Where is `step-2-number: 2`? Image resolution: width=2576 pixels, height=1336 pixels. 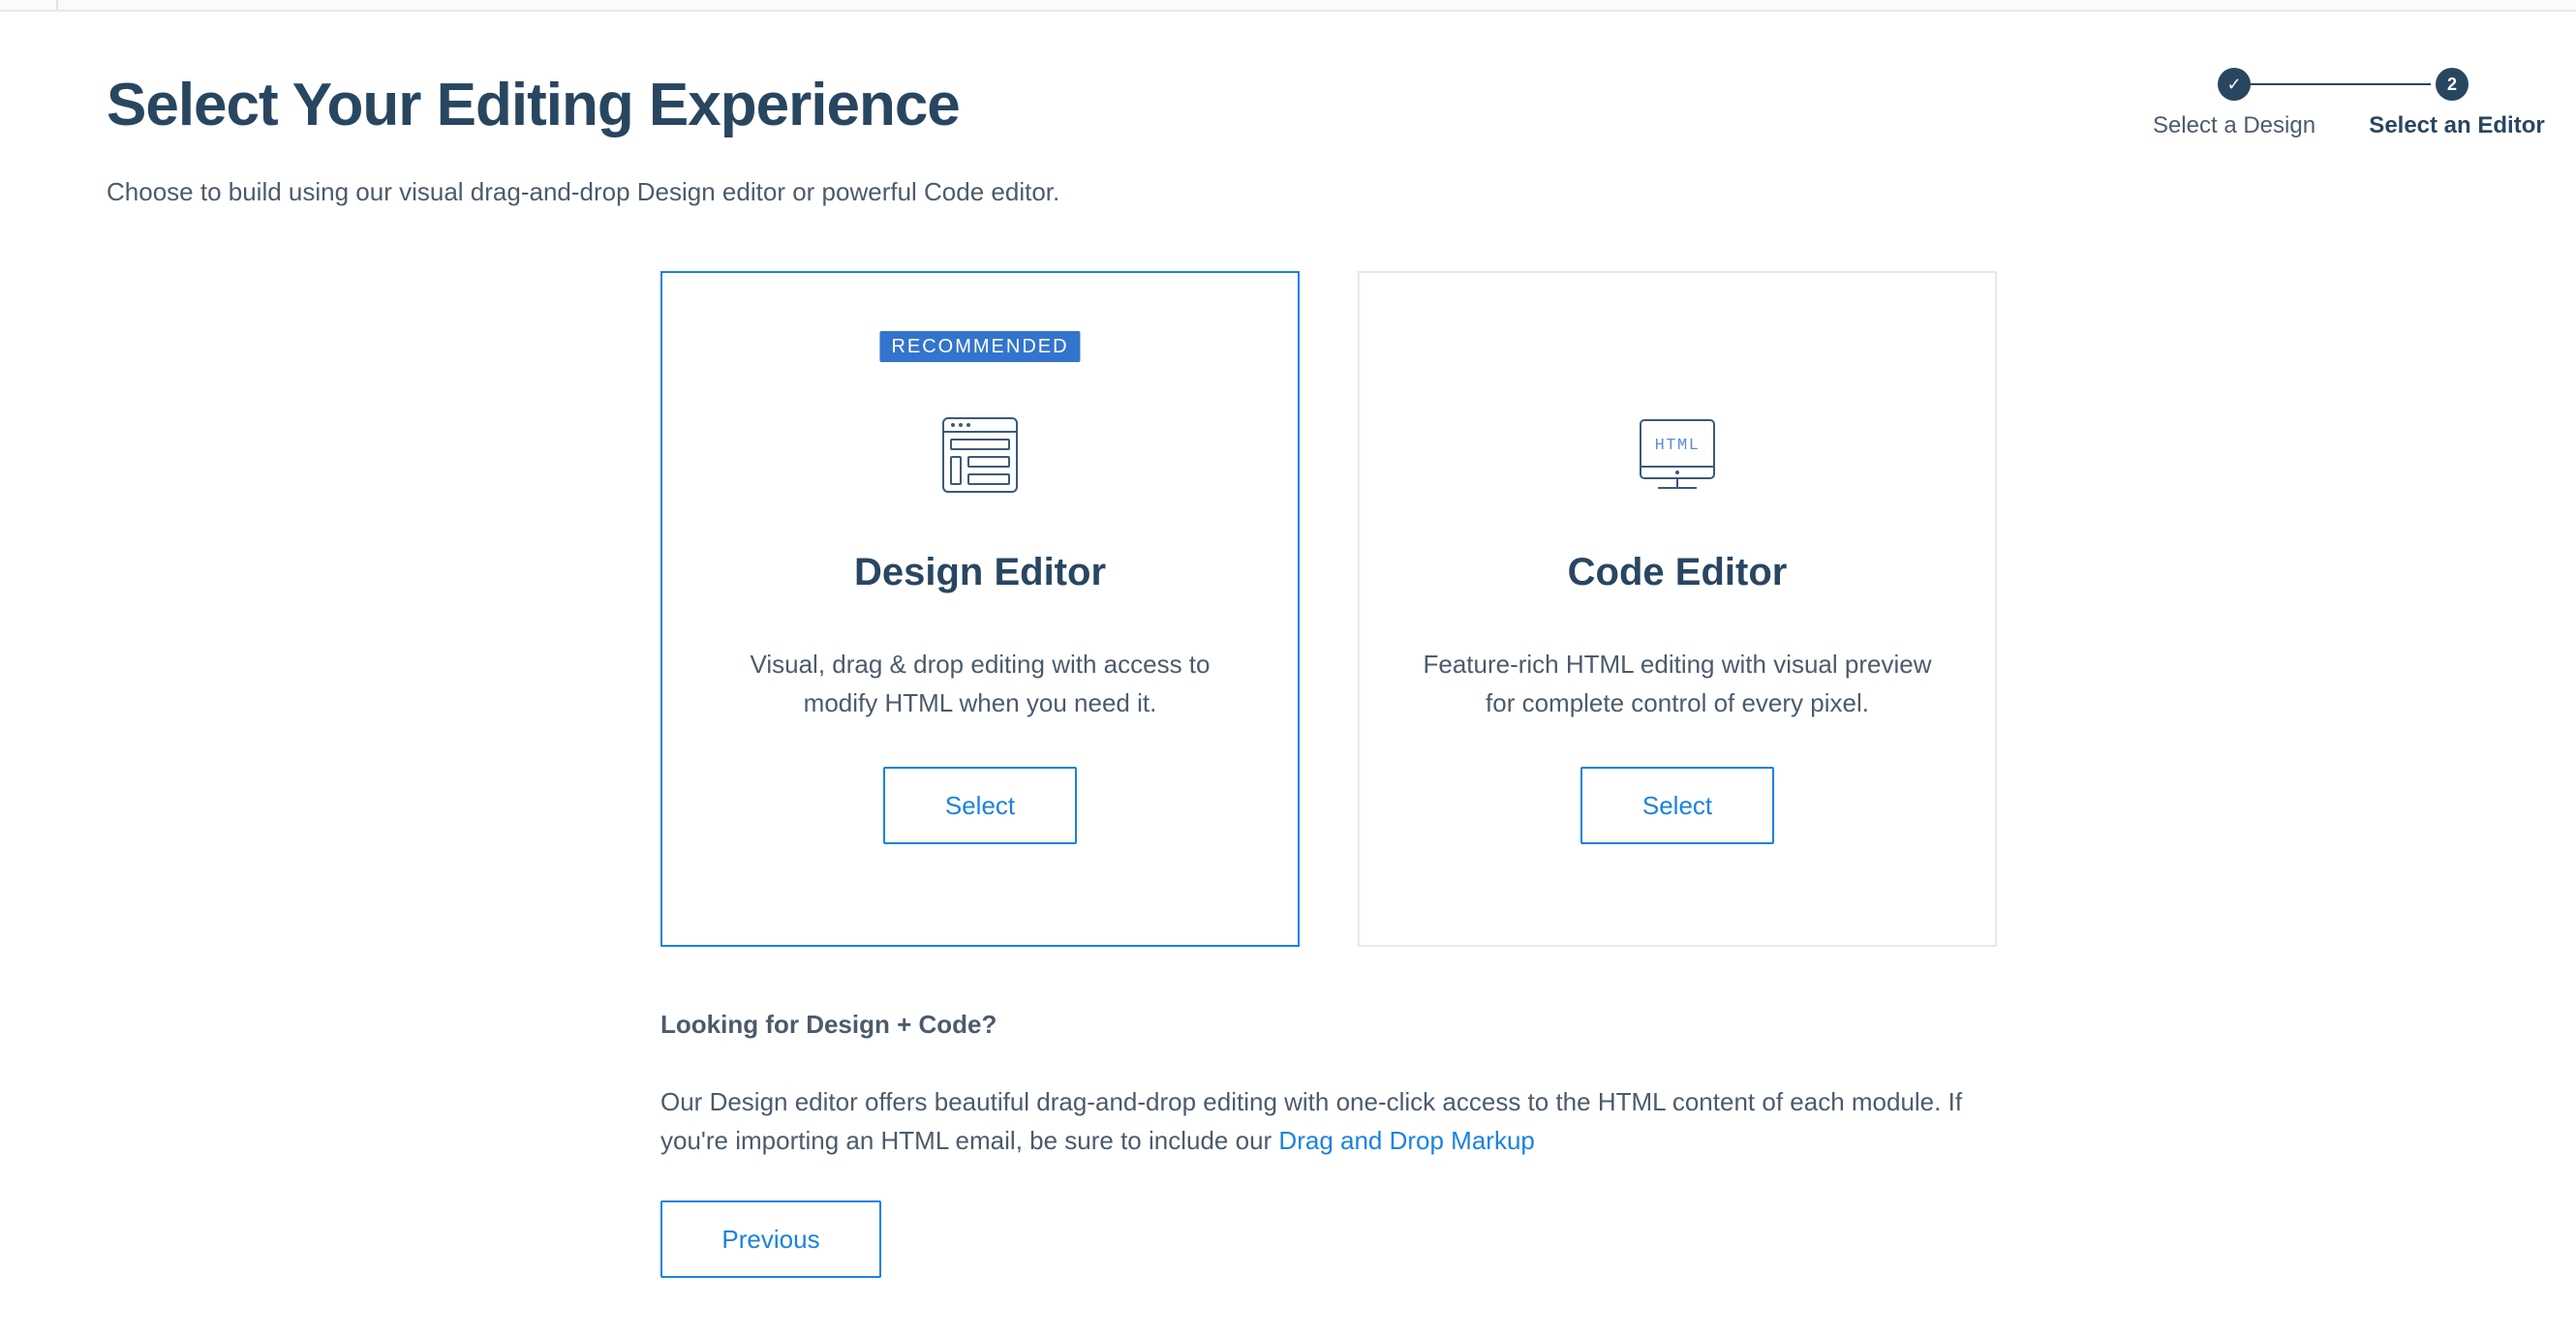 step-2-number: 2 is located at coordinates (2452, 85).